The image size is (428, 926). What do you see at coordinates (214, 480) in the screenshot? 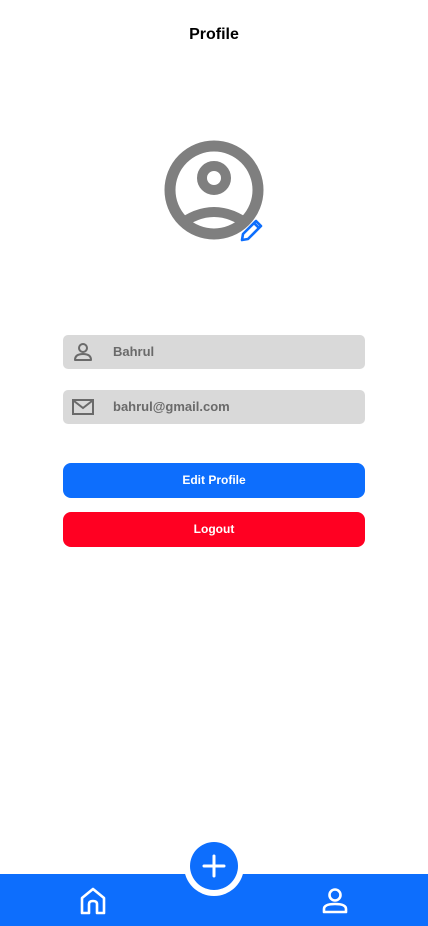
I see `edit-profile-button: Edit Profile` at bounding box center [214, 480].